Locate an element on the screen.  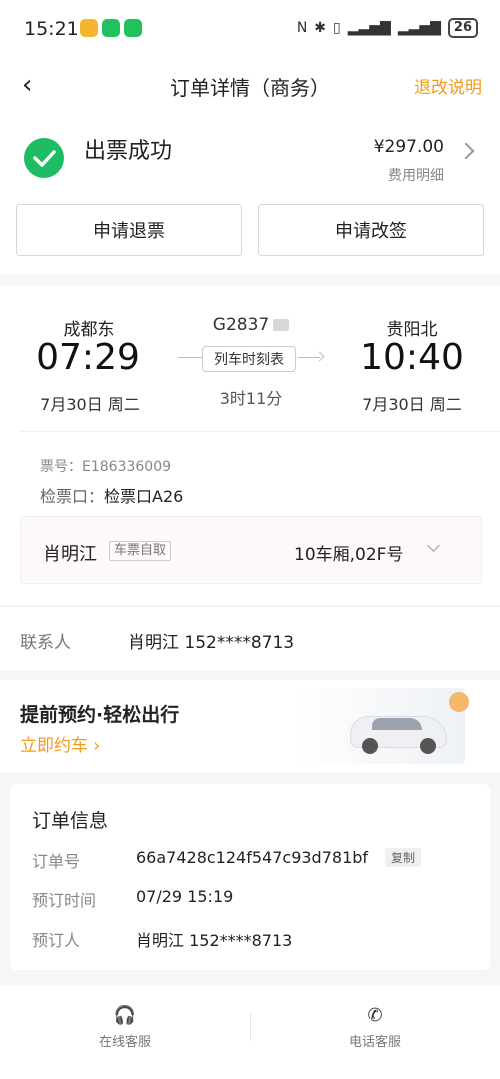
arrow-right-icon is located at coordinates (319, 356).